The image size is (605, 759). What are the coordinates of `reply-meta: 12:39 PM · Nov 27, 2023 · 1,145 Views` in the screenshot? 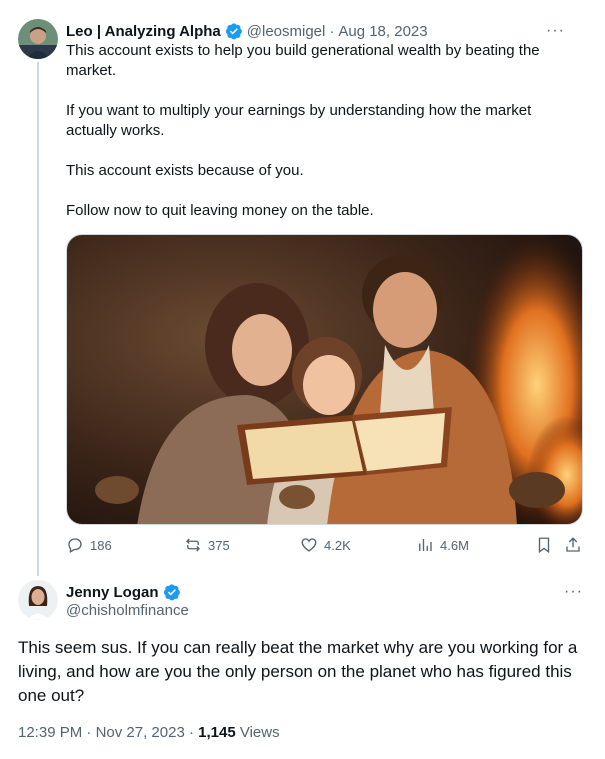 It's located at (149, 732).